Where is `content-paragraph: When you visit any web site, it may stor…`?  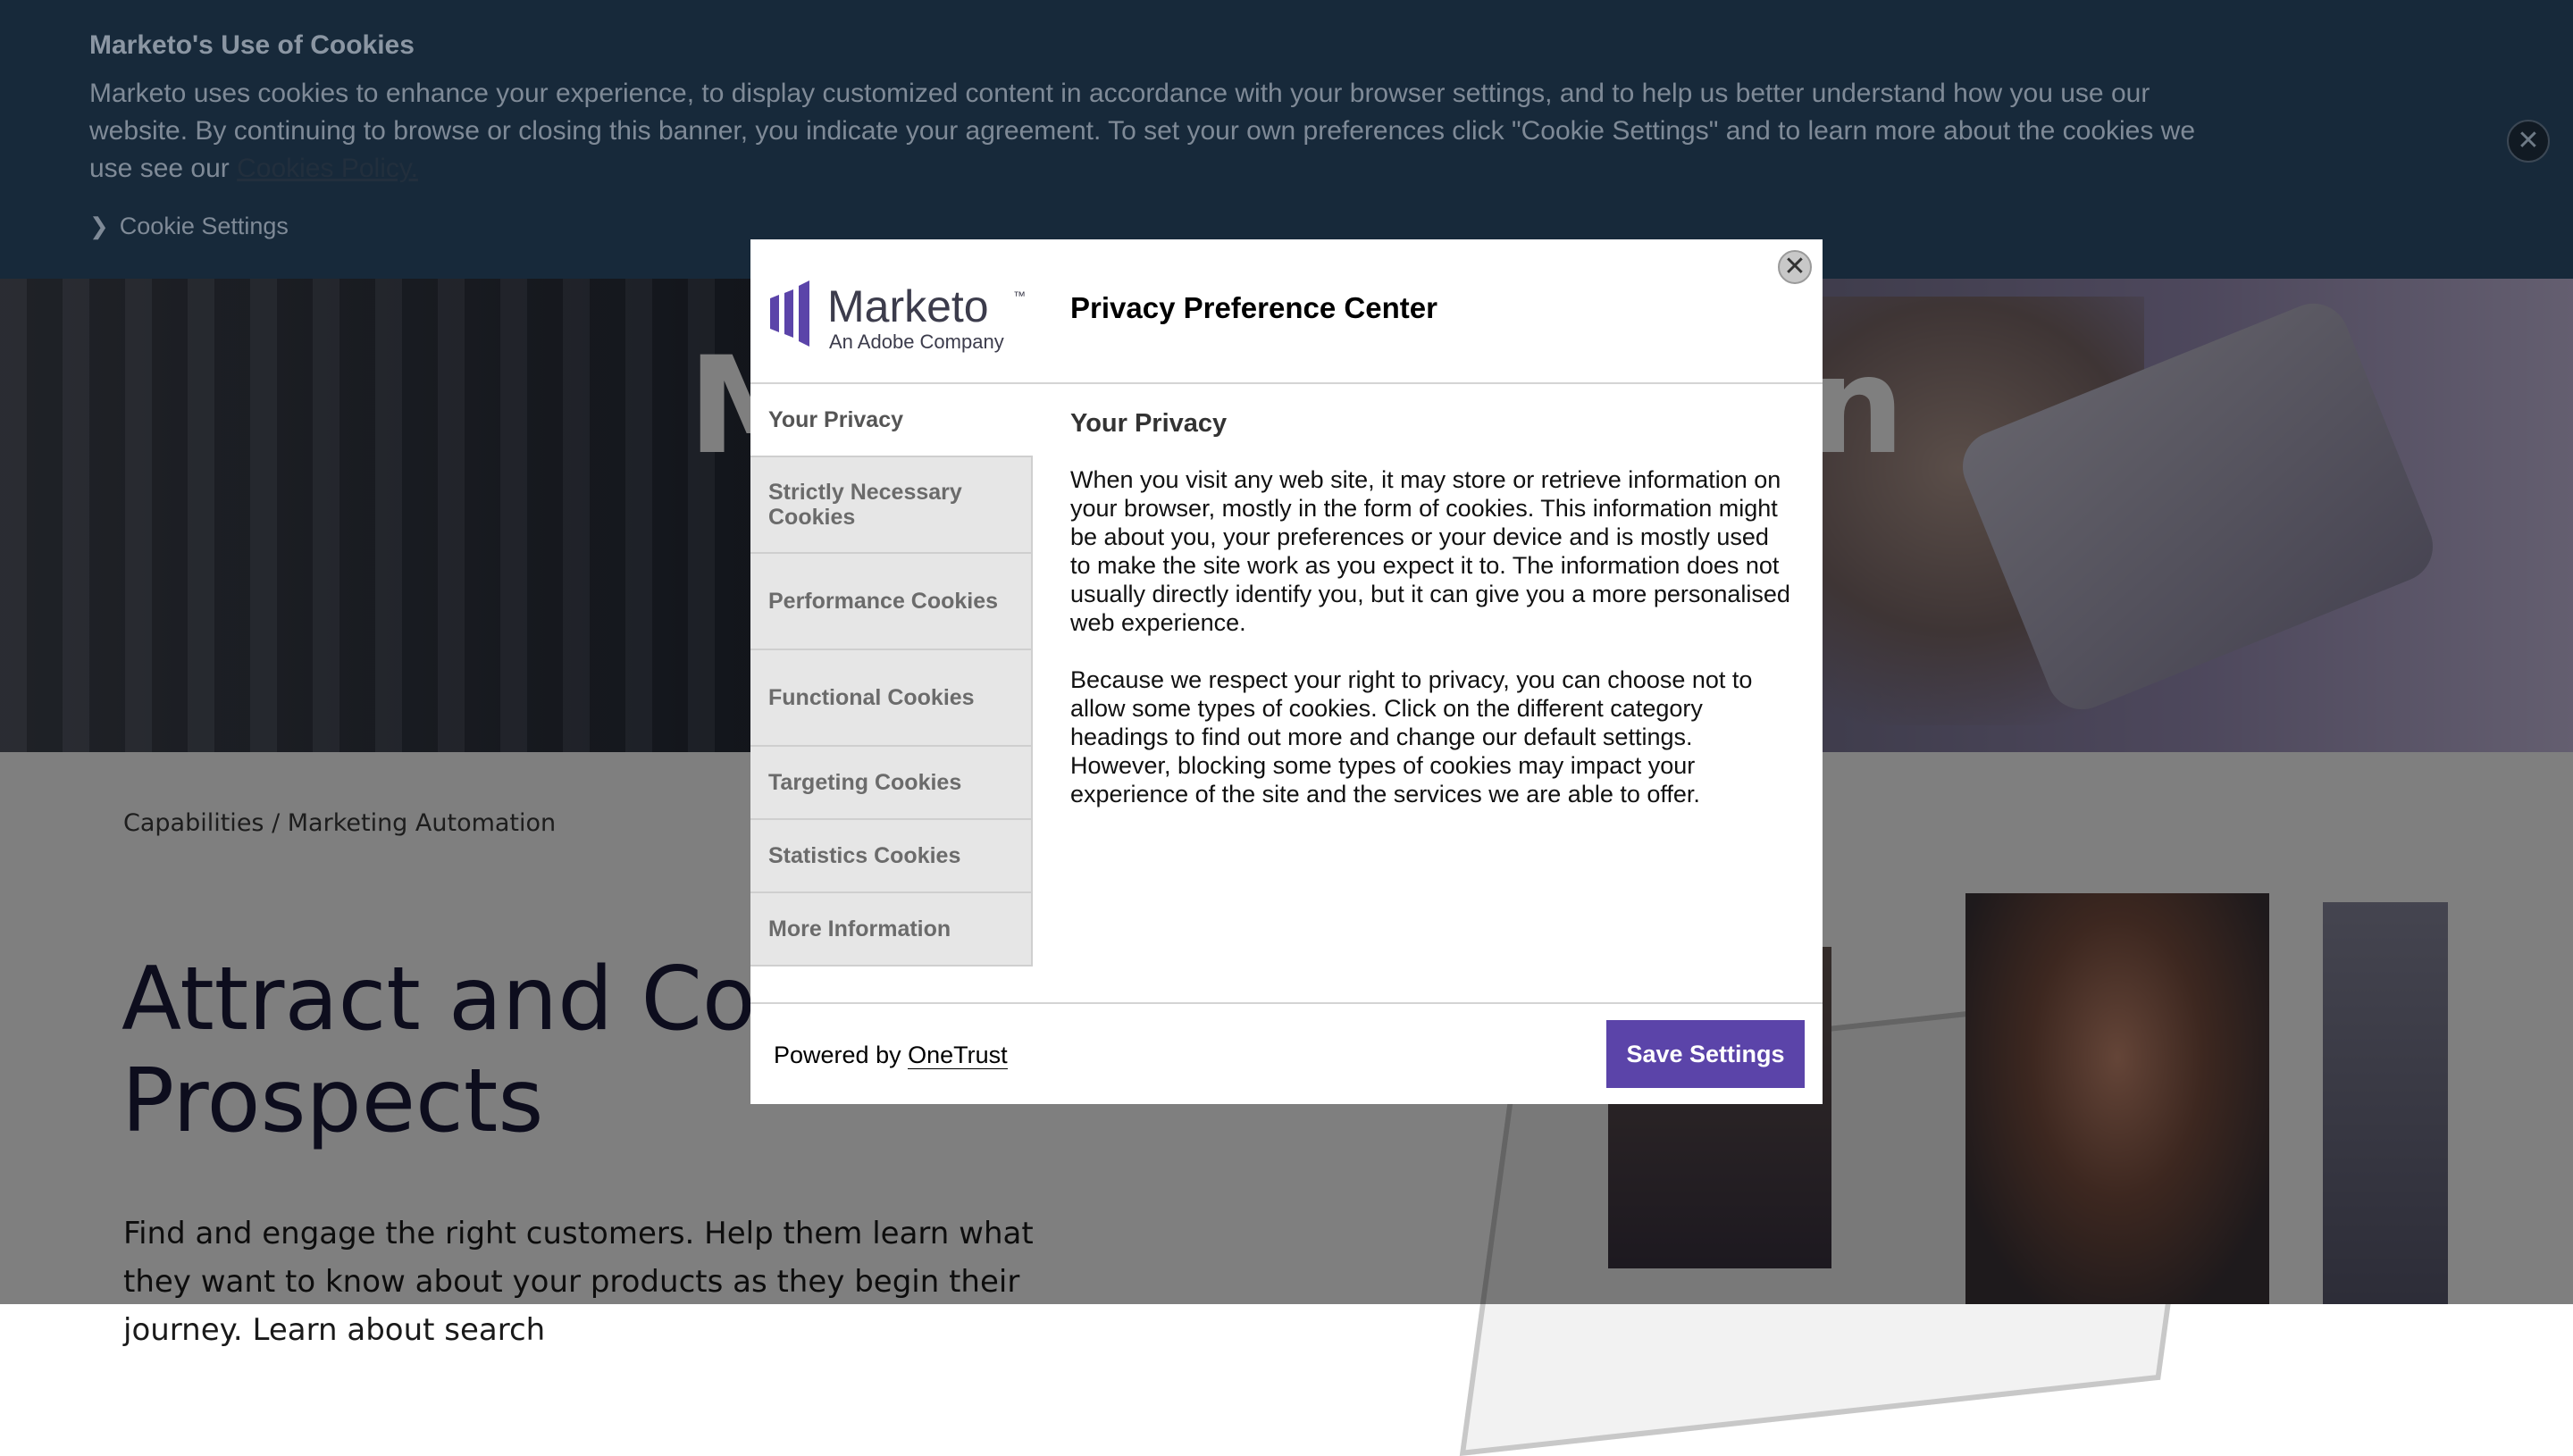 content-paragraph: When you visit any web site, it may stor… is located at coordinates (1430, 551).